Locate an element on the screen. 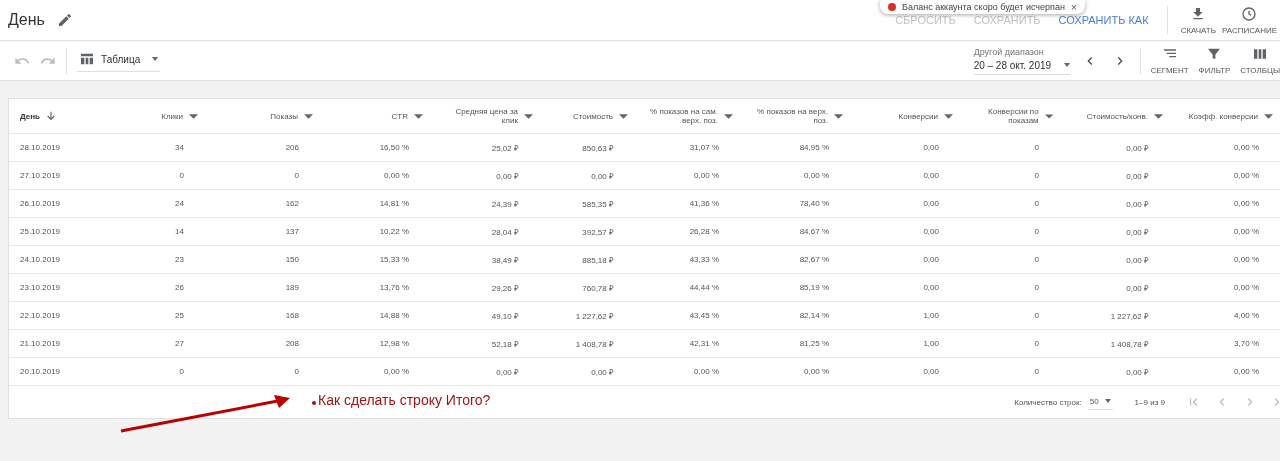 Image resolution: width=1280 pixels, height=461 pixels. table-cell: 42,31 % is located at coordinates (704, 343).